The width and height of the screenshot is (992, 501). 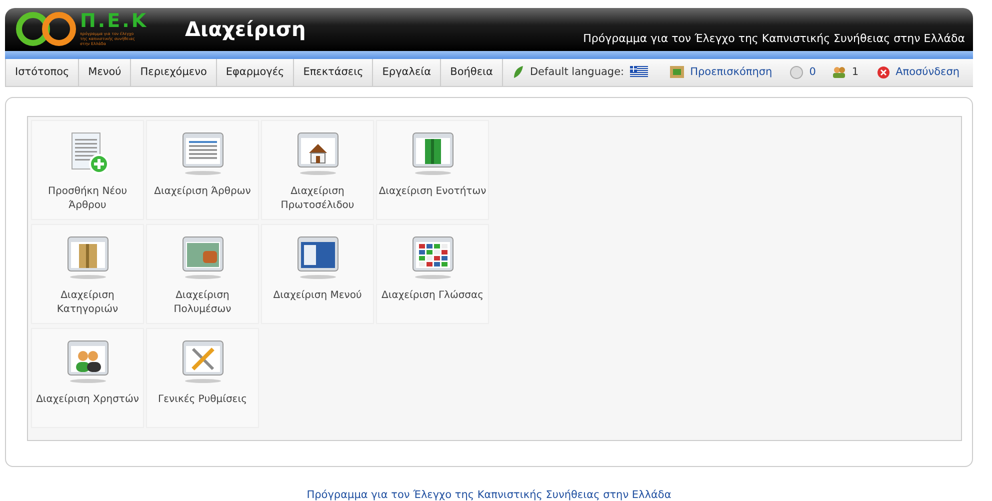 What do you see at coordinates (174, 72) in the screenshot?
I see `menu-item: Περιεχόμενο` at bounding box center [174, 72].